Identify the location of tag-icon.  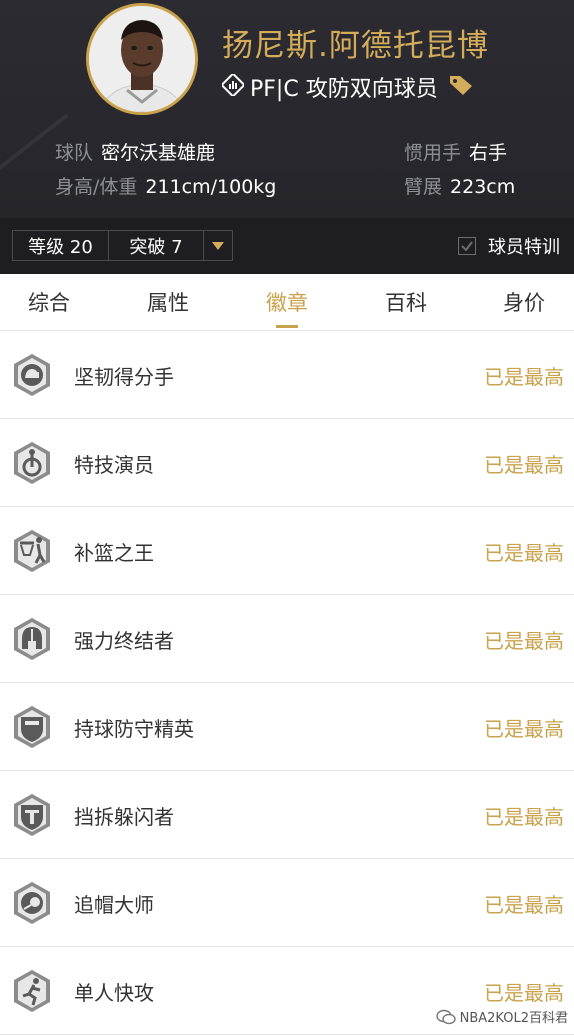
(461, 87).